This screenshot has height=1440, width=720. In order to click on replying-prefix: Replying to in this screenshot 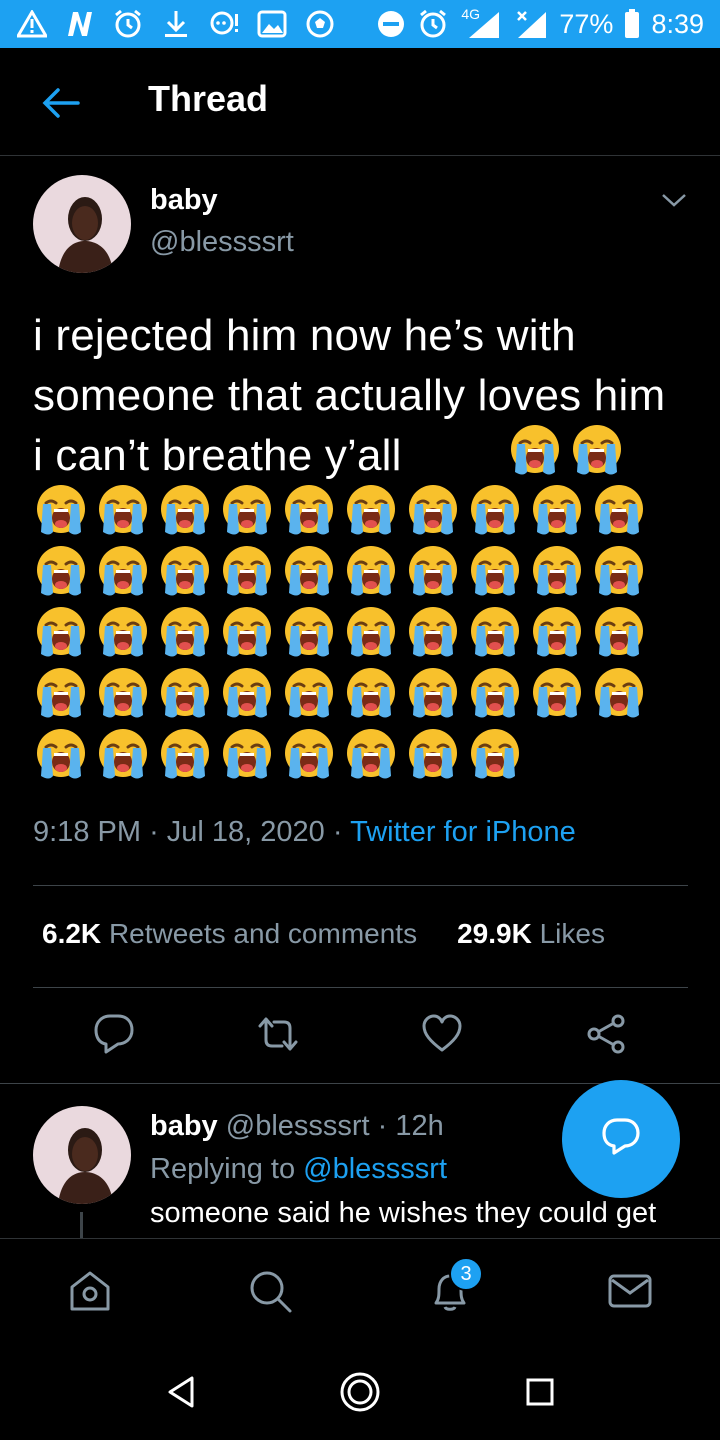, I will do `click(223, 1169)`.